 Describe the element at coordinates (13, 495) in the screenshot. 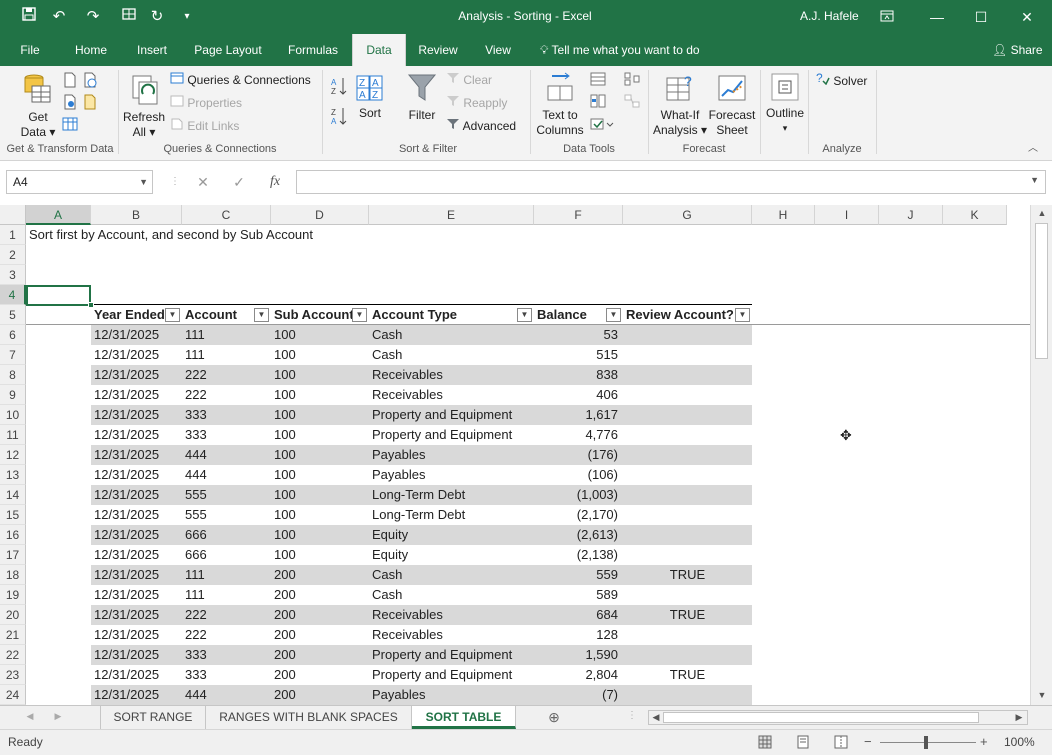

I see `row-header: 14` at that location.